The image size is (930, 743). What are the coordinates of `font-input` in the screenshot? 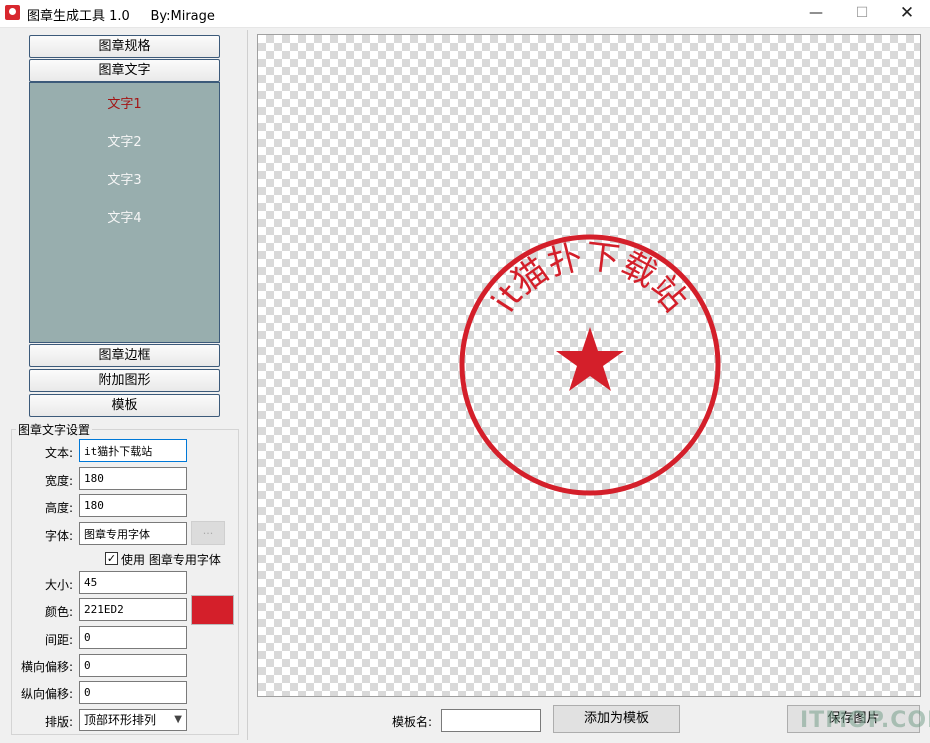 It's located at (133, 533).